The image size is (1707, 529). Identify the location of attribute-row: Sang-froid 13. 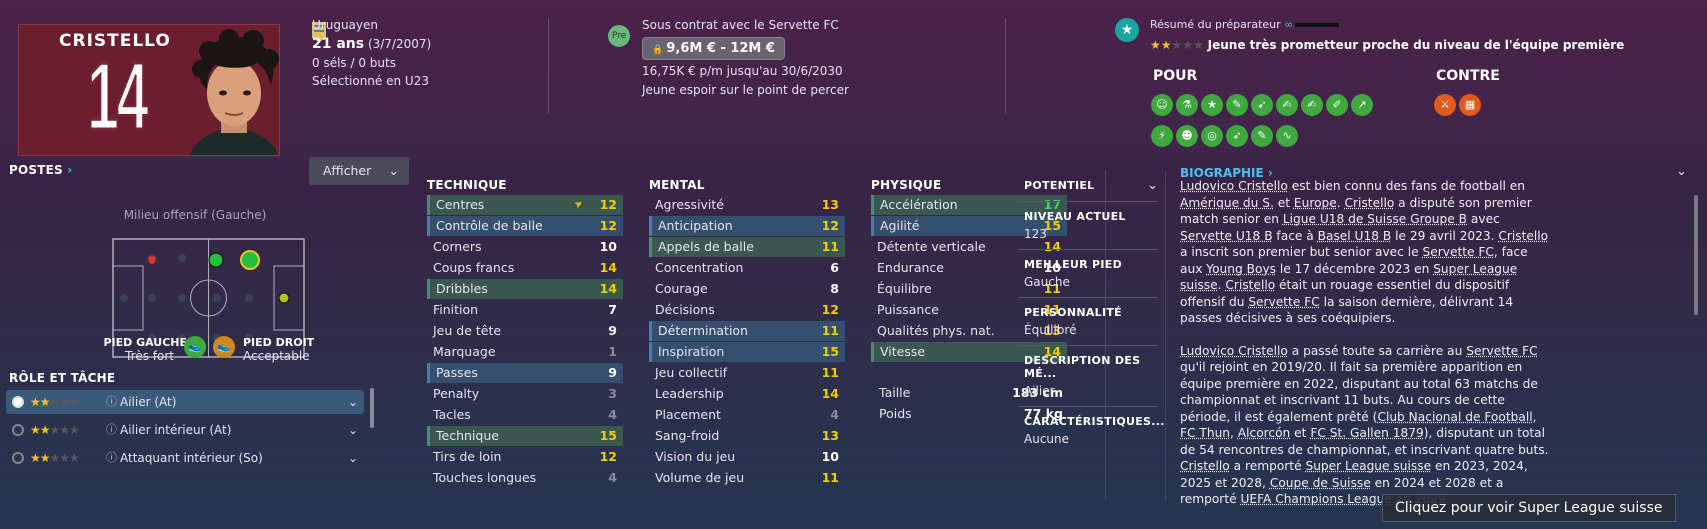
(747, 436).